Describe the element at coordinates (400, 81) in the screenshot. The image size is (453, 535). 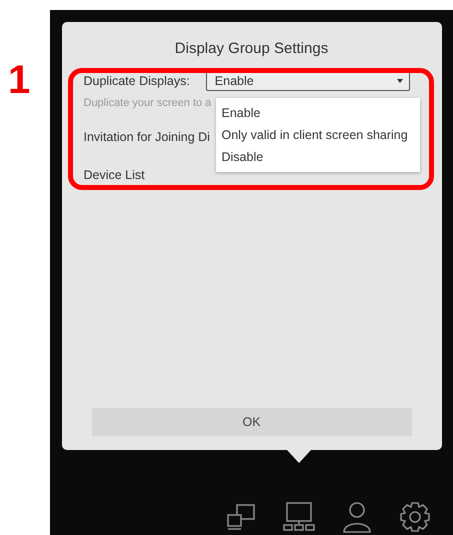
I see `caret-icon` at that location.